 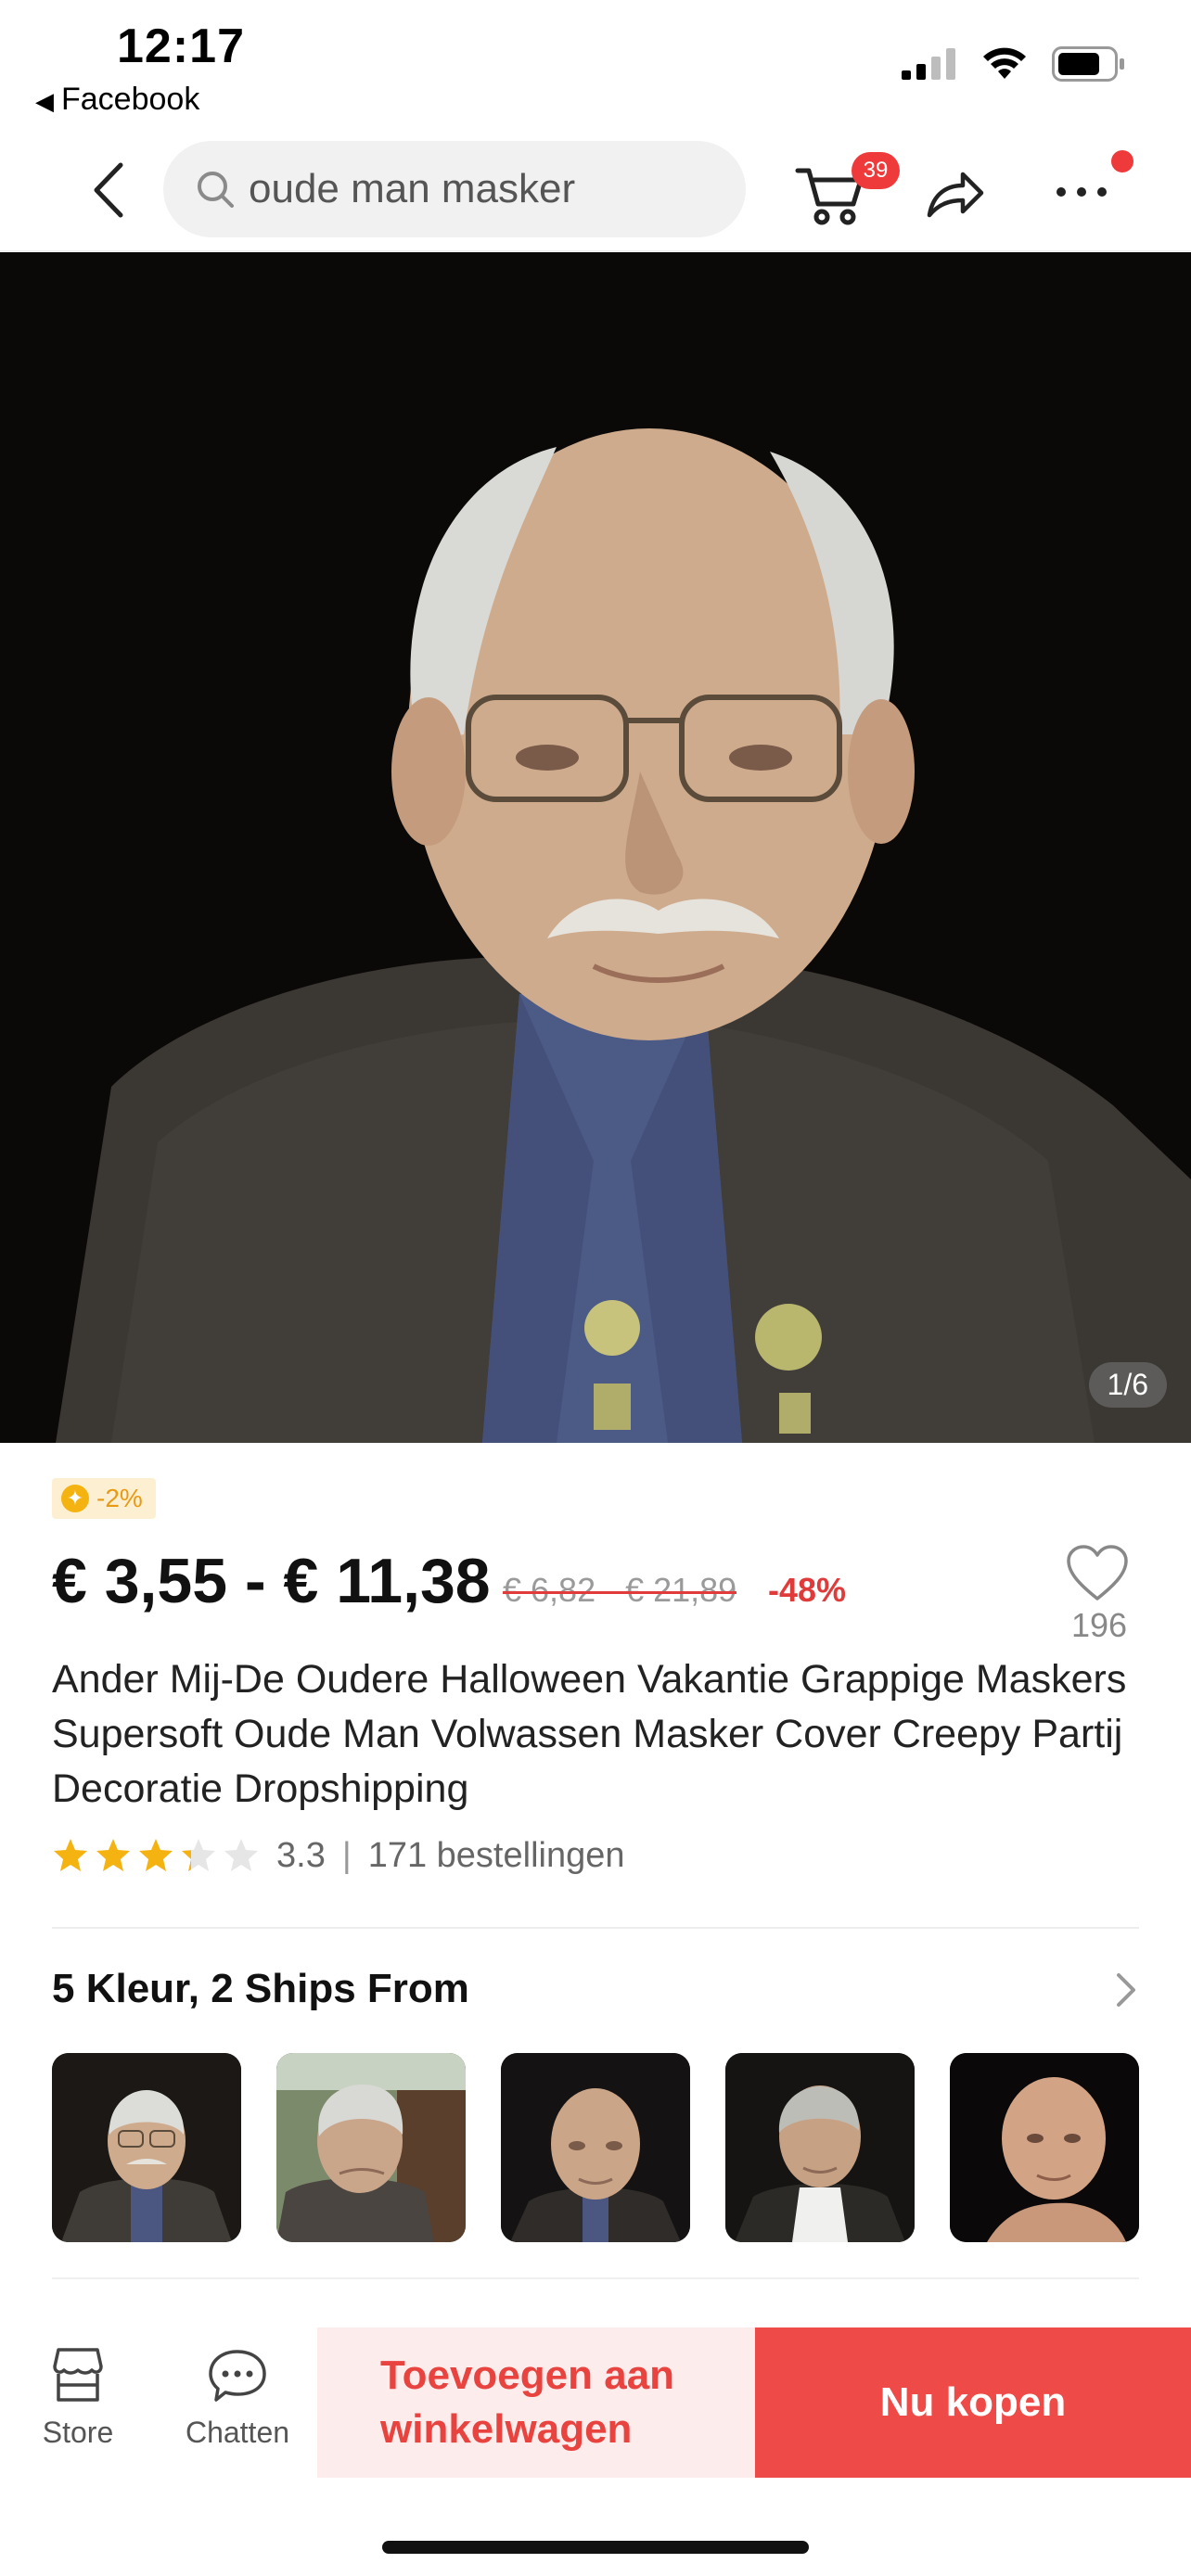 I want to click on orders-count: 171 bestellingen, so click(x=496, y=1855).